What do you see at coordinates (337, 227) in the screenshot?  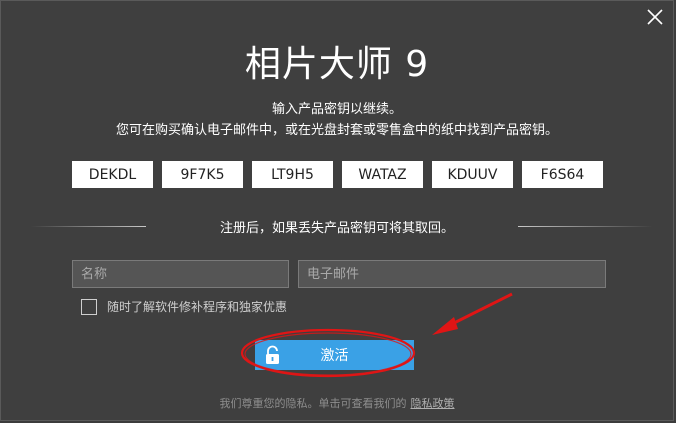 I see `register-divider: 注册后，如果丢失产品密钥可将其取回。` at bounding box center [337, 227].